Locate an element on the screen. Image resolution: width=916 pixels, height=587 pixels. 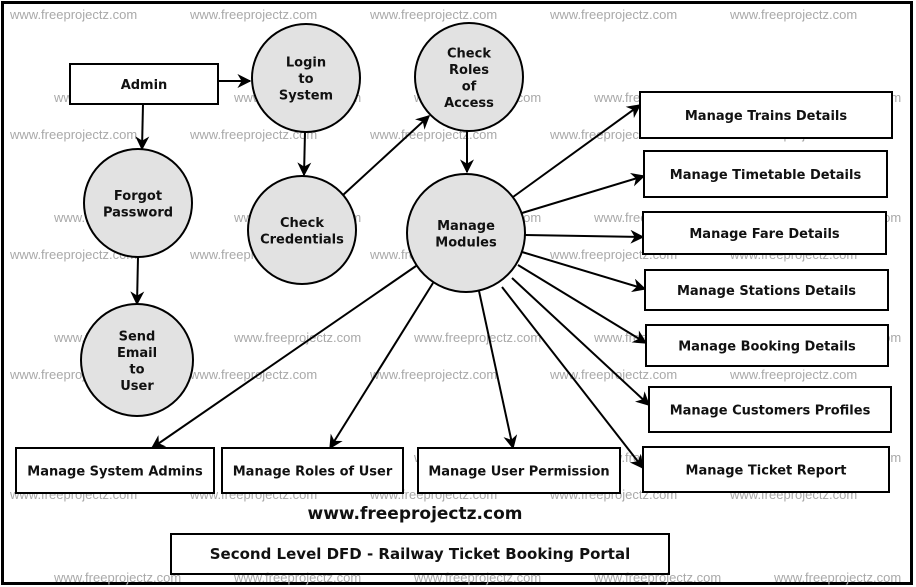
process-check-credentials: CheckCredentials is located at coordinates (302, 230).